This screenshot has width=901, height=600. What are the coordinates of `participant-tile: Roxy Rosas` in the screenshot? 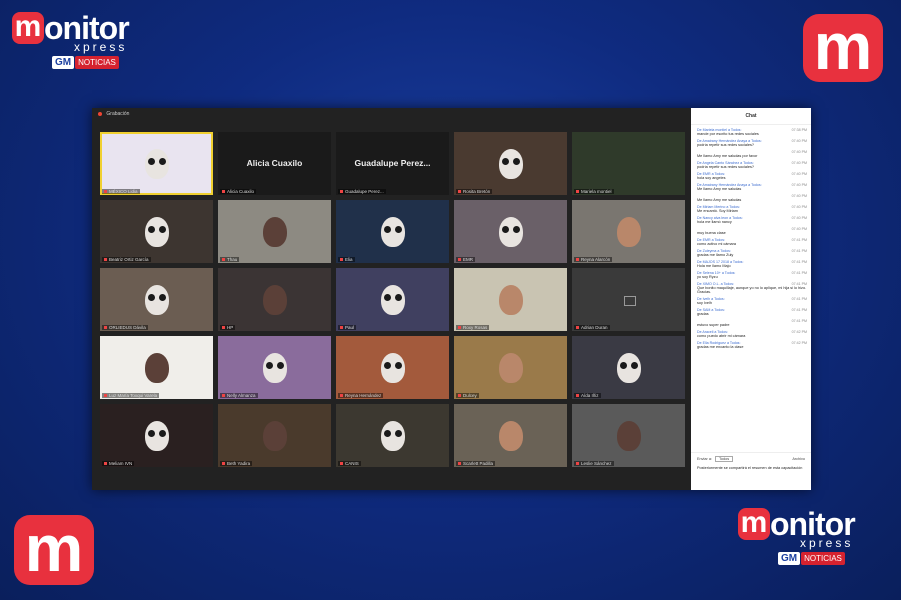 It's located at (510, 299).